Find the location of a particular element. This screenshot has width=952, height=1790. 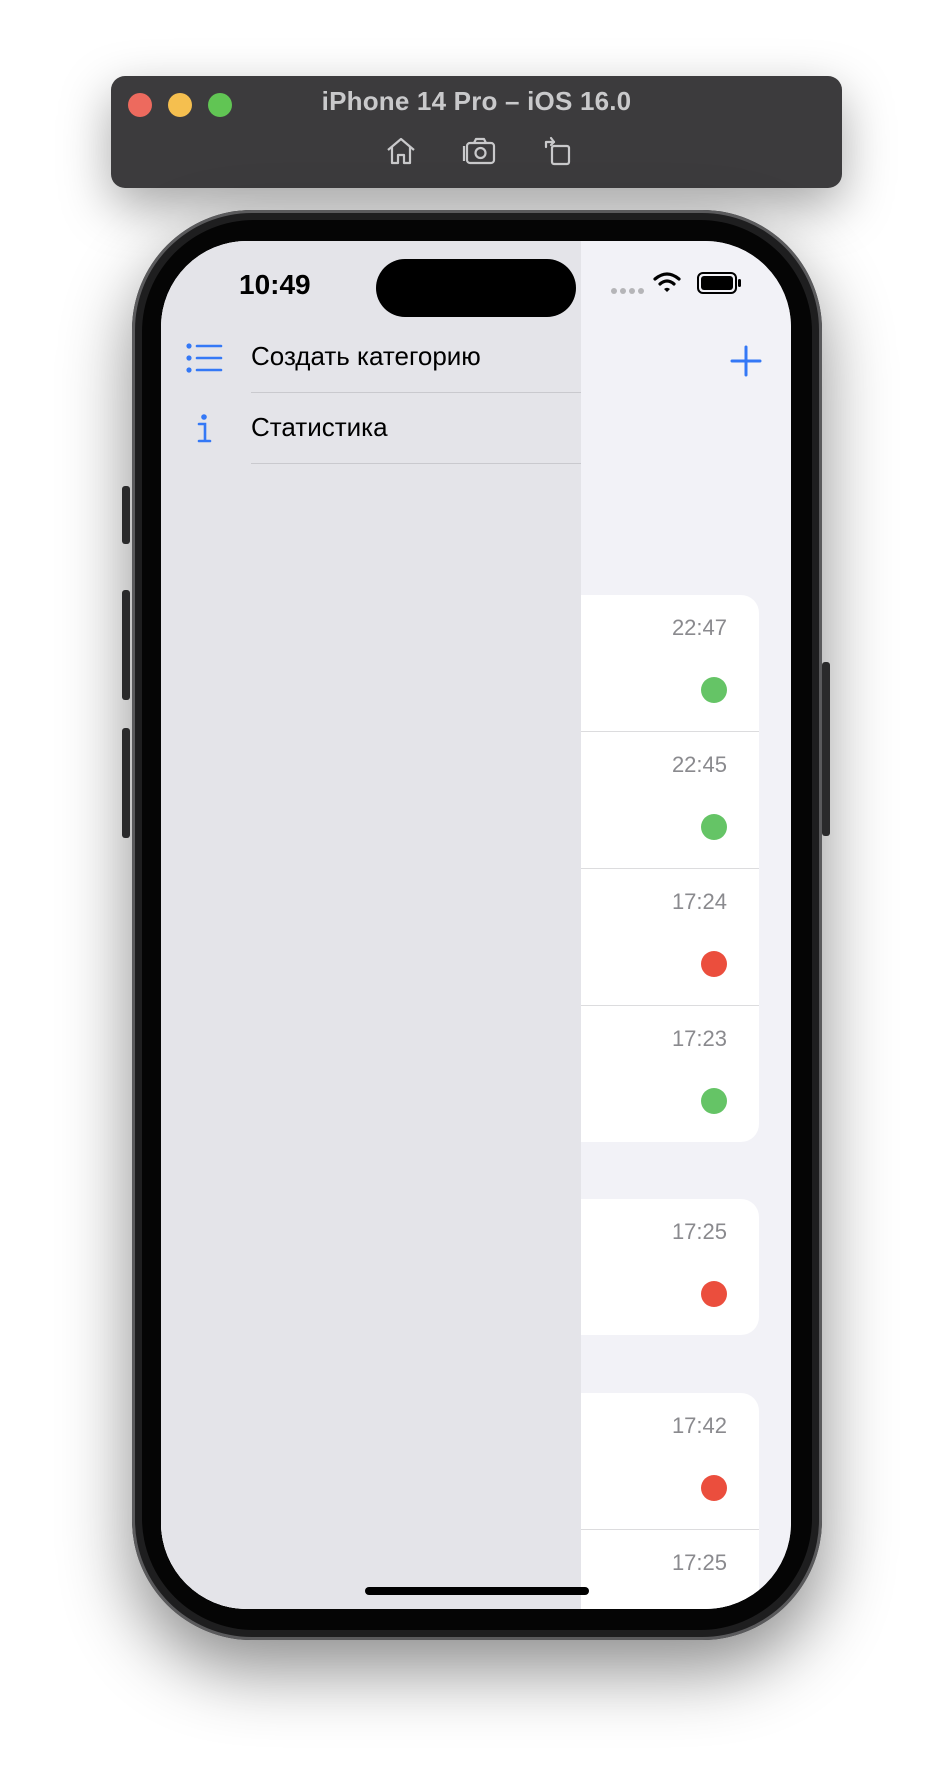

simulator-title: iPhone 14 Pro – iOS 16.0 is located at coordinates (476, 101).